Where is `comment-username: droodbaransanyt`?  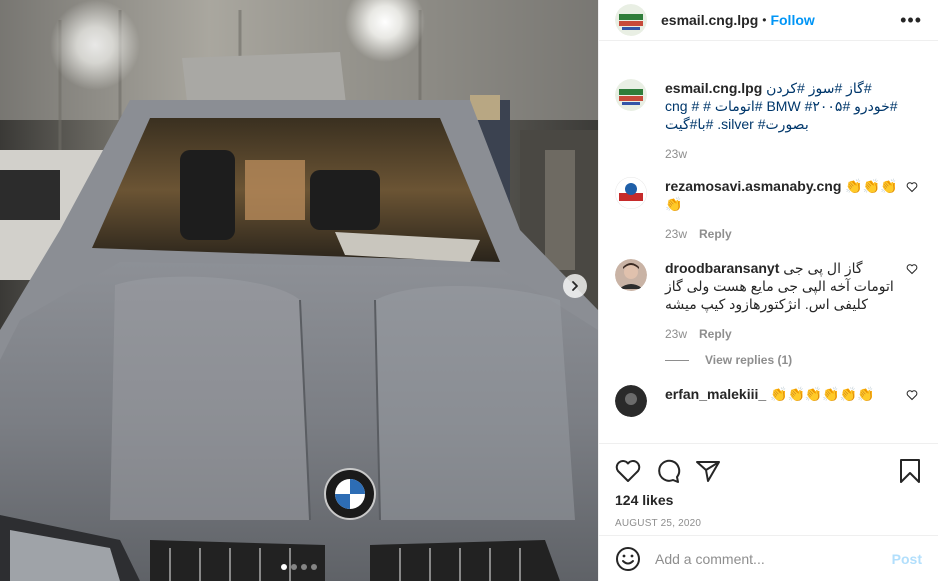
comment-username: droodbaransanyt is located at coordinates (722, 268).